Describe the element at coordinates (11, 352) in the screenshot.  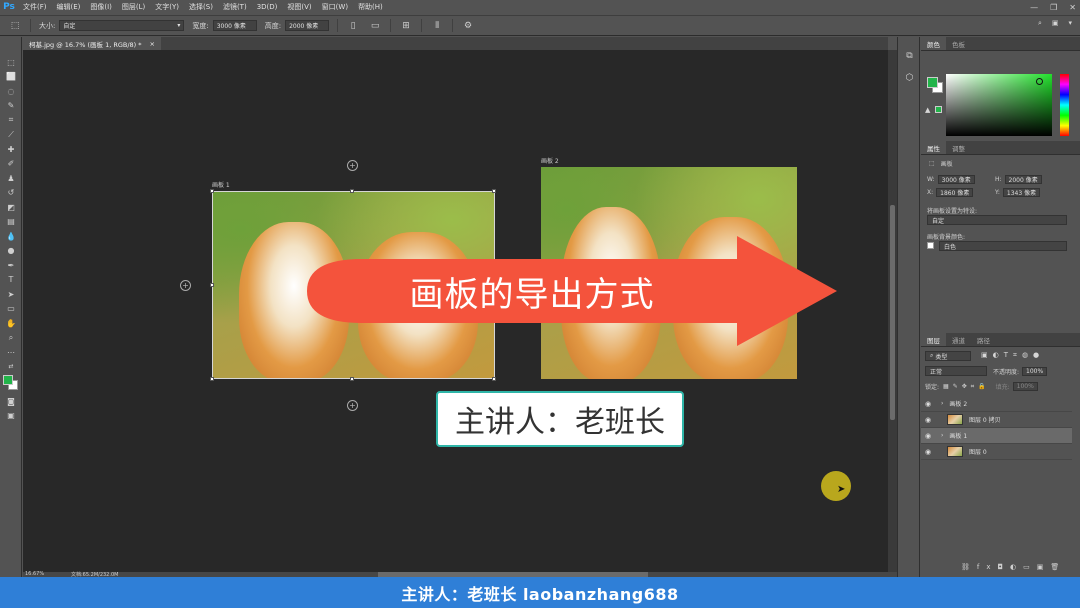
I see `more-tools-icon: ⋯` at that location.